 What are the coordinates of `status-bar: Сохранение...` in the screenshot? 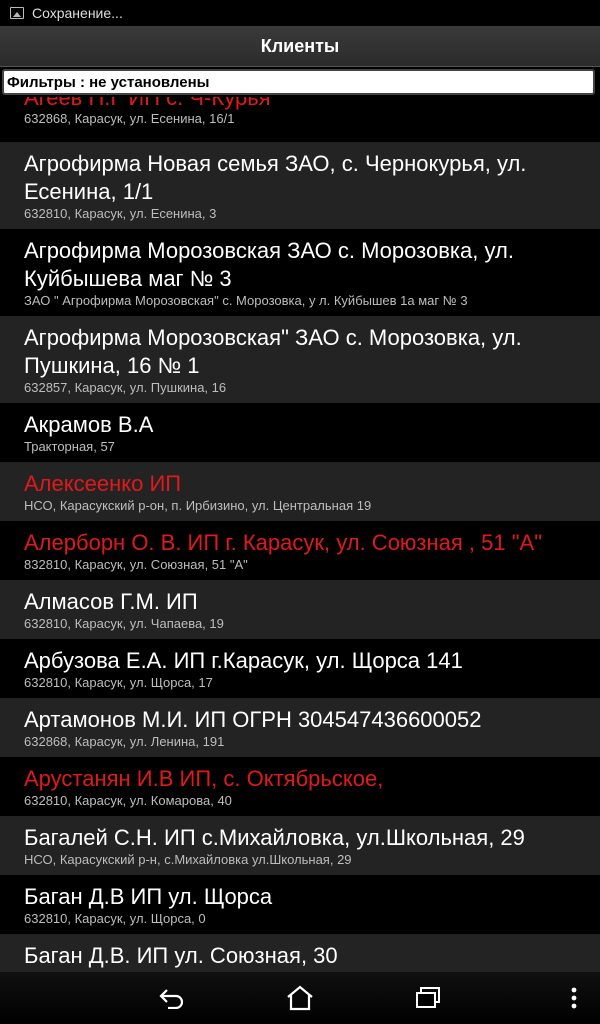 It's located at (300, 13).